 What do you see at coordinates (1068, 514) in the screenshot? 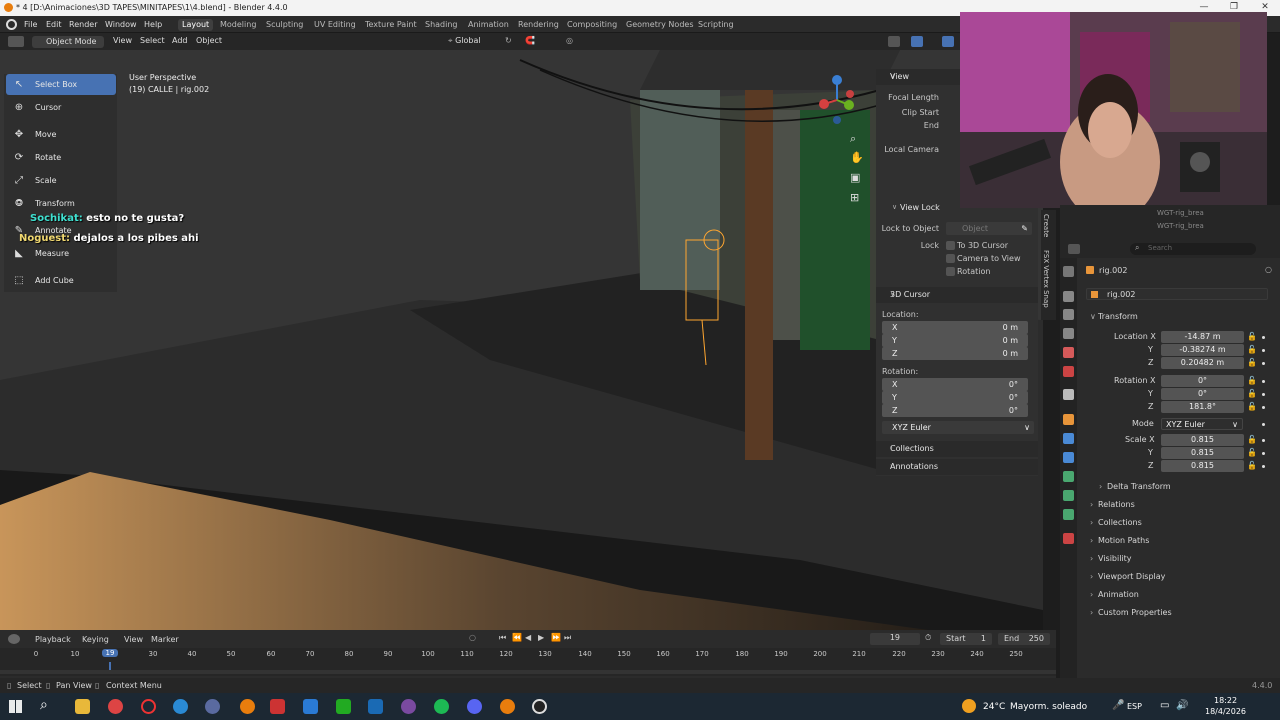
I see `data-tab-icon` at bounding box center [1068, 514].